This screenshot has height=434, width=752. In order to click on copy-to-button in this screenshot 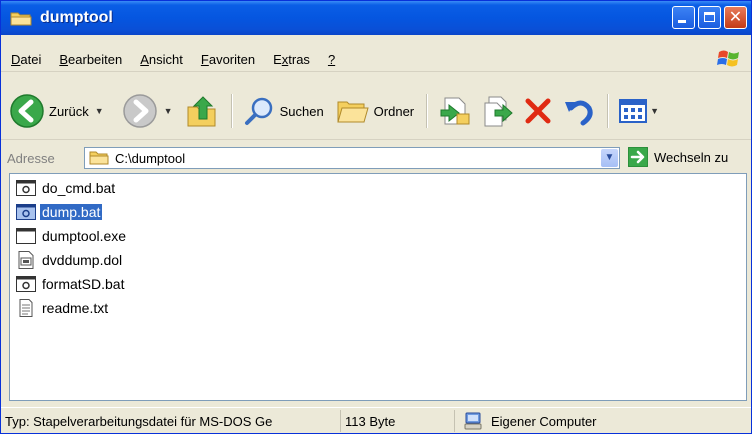, I will do `click(498, 111)`.